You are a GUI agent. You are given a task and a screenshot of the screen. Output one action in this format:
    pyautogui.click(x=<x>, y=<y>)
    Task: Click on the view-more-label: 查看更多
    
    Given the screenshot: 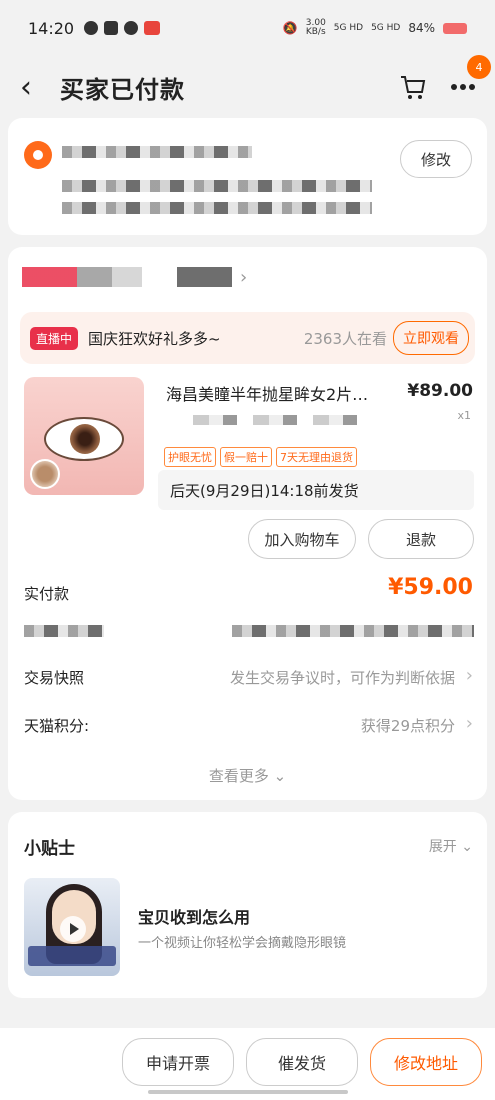 What is the action you would take?
    pyautogui.click(x=238, y=776)
    